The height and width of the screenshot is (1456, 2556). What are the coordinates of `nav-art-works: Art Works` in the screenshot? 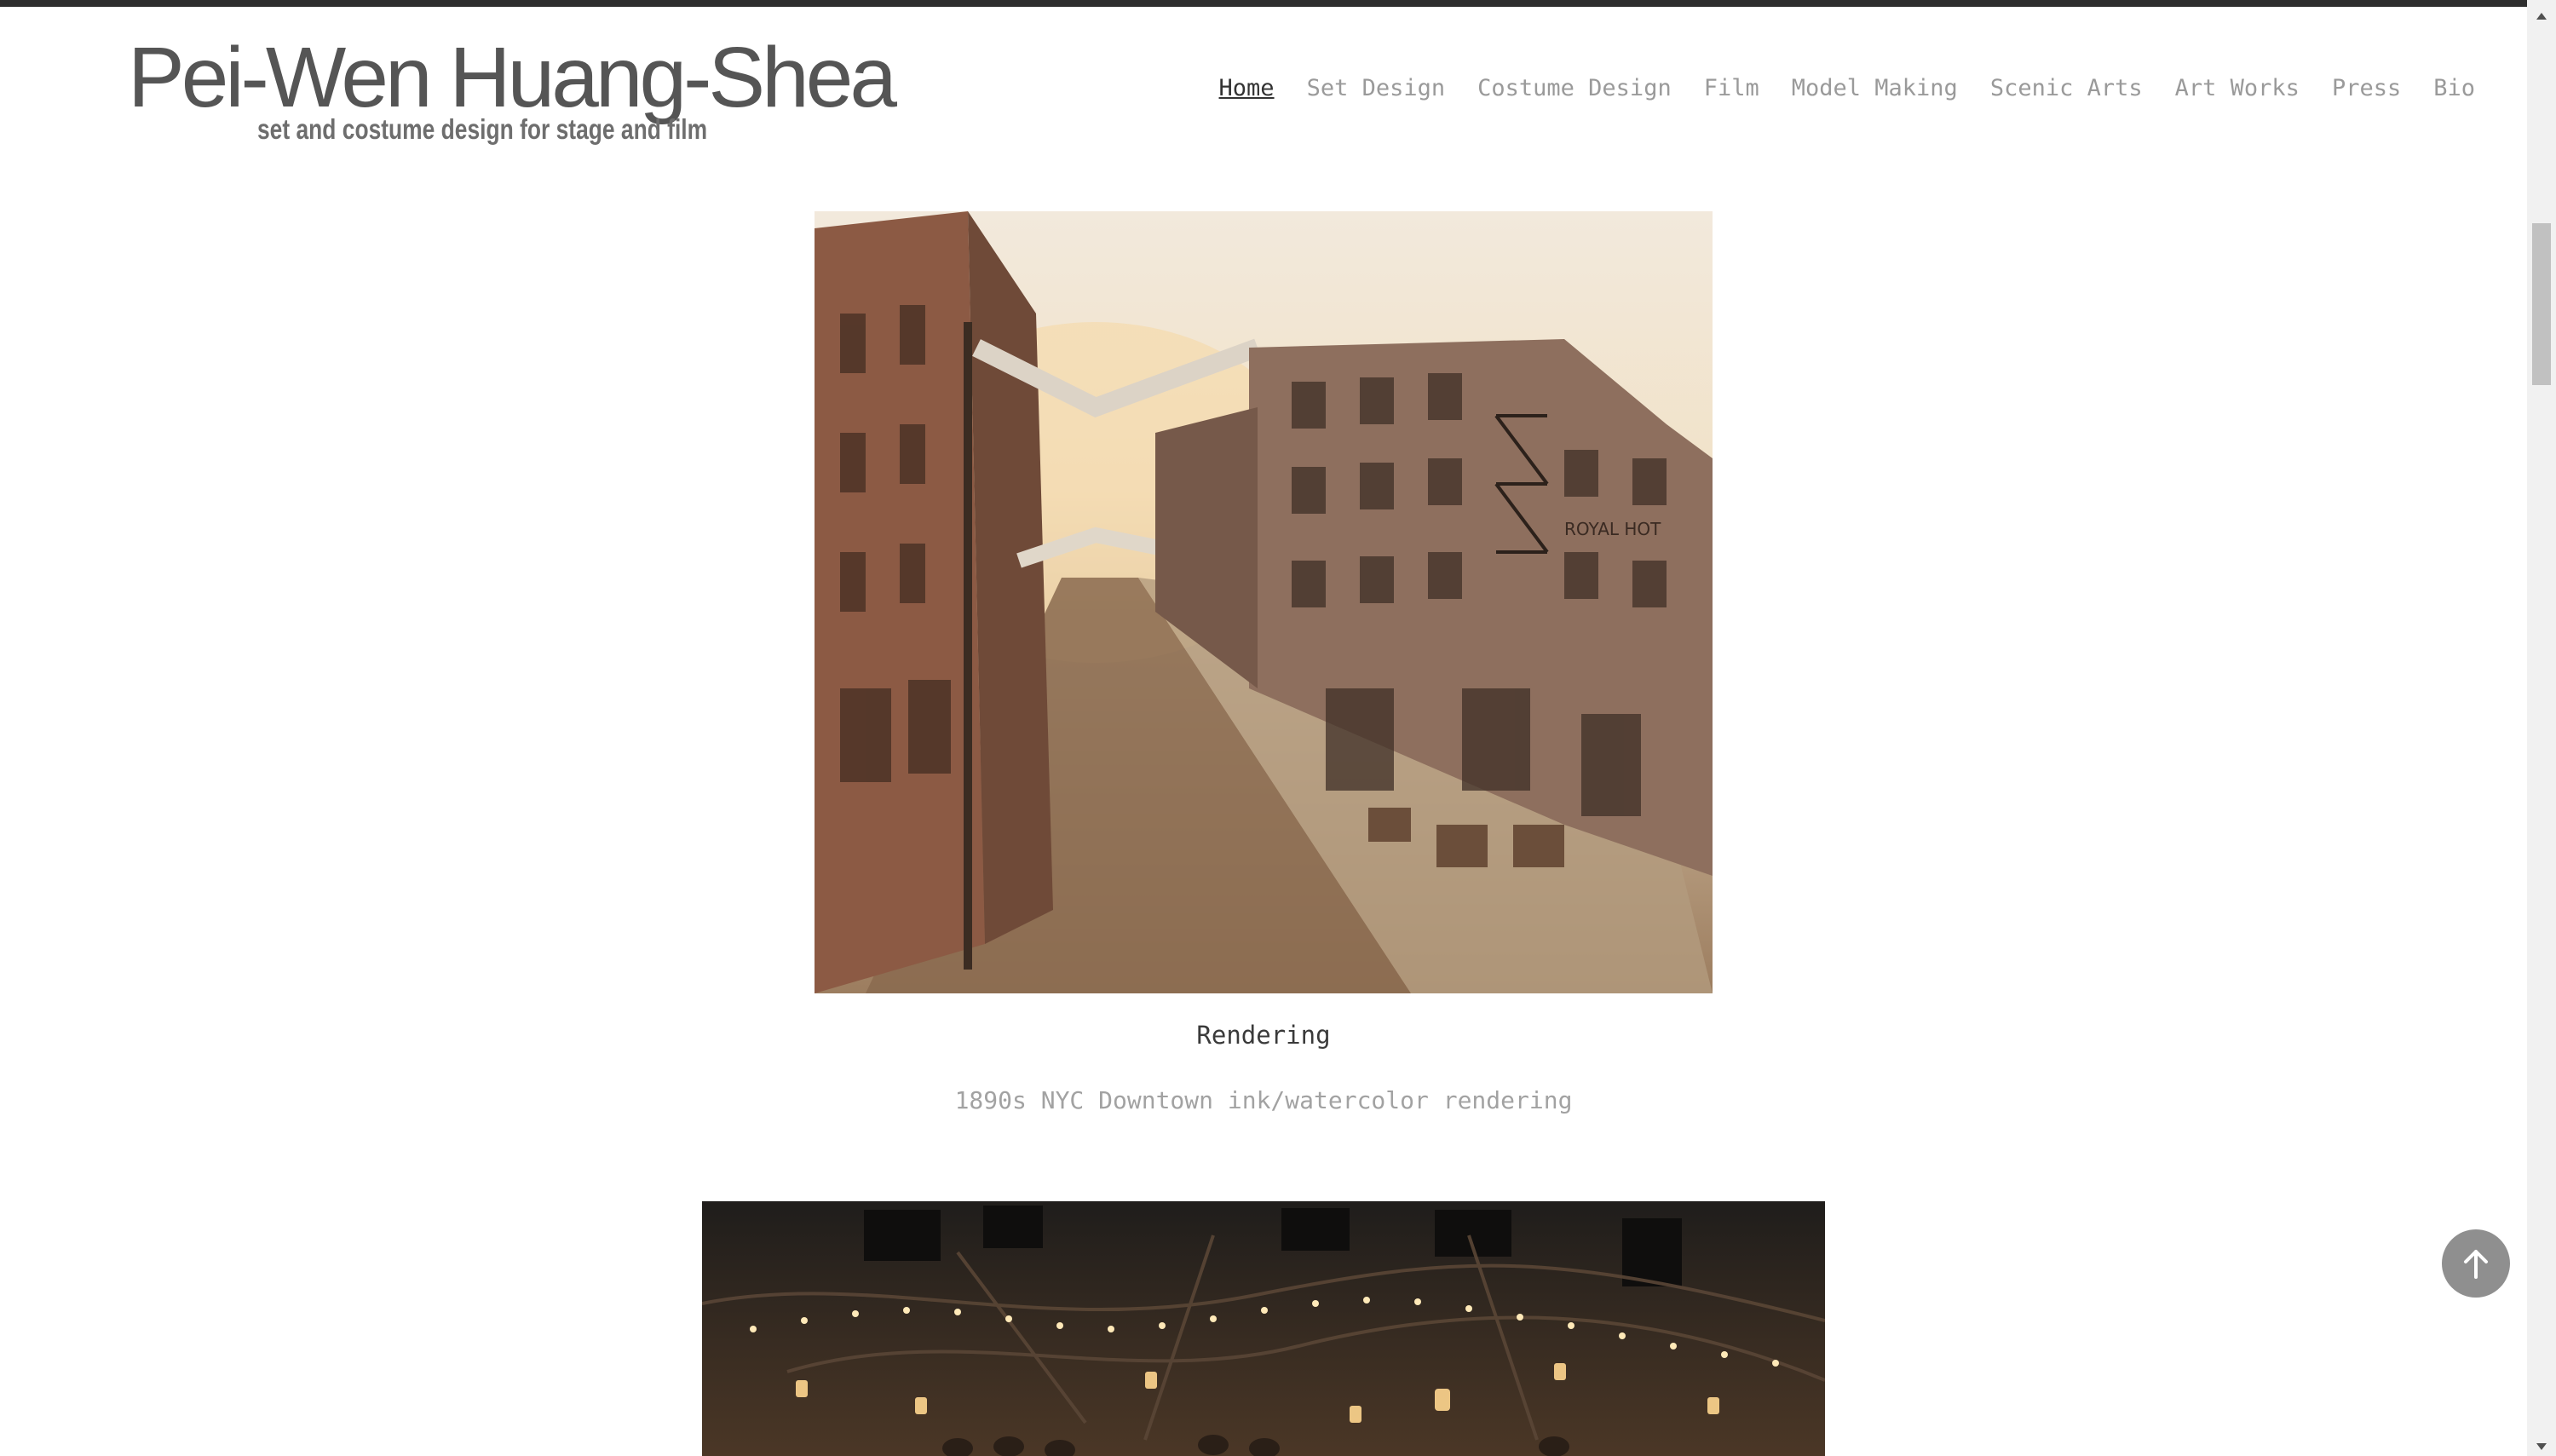 It's located at (2237, 88).